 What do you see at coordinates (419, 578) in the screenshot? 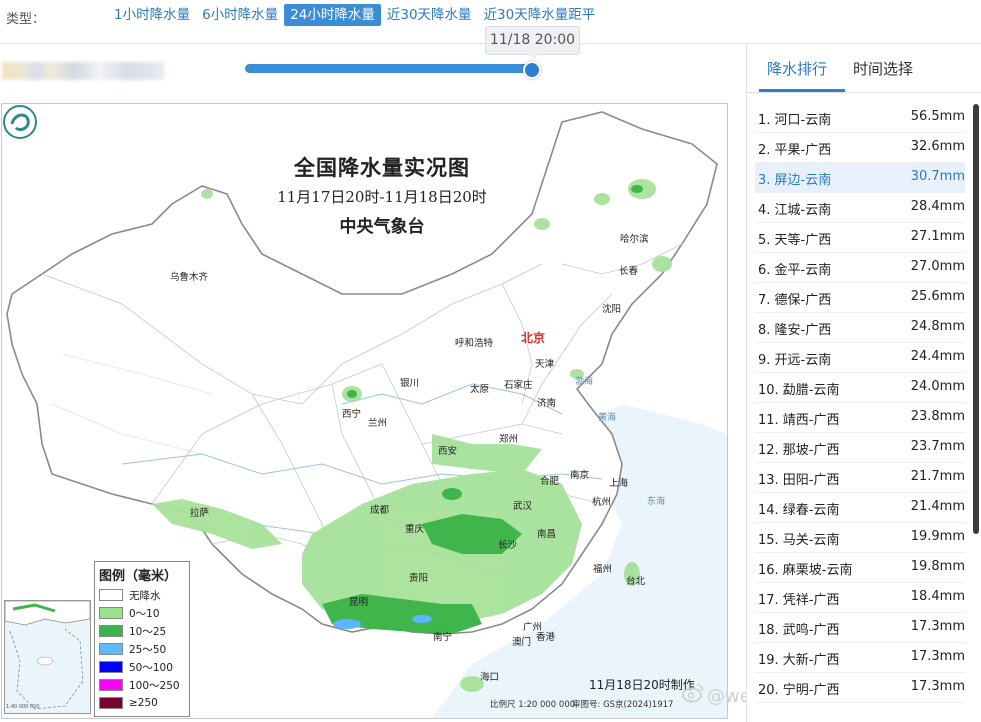
I see `city-label: 贵阳` at bounding box center [419, 578].